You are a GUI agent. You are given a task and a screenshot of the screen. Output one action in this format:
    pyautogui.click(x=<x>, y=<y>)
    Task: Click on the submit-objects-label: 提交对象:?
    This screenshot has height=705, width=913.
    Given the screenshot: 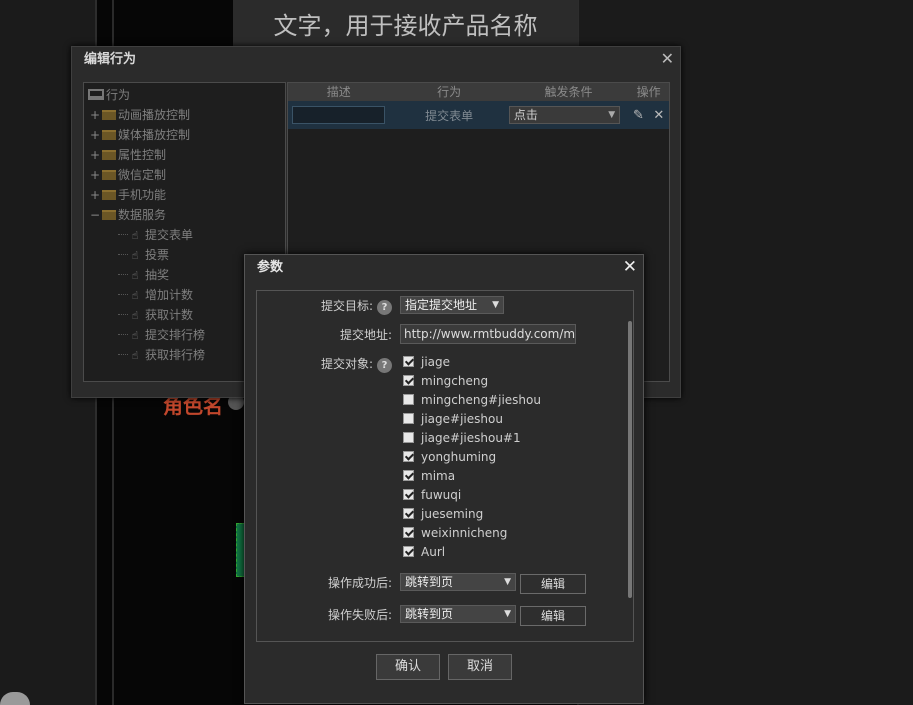 What is the action you would take?
    pyautogui.click(x=324, y=364)
    